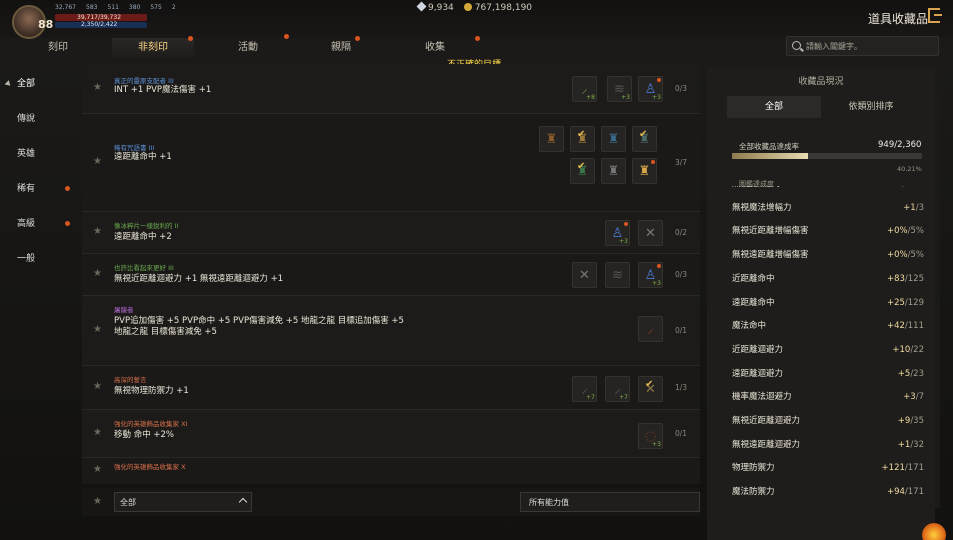  Describe the element at coordinates (871, 107) in the screenshot. I see `tab-sort-by-category: 依類別排序` at that location.